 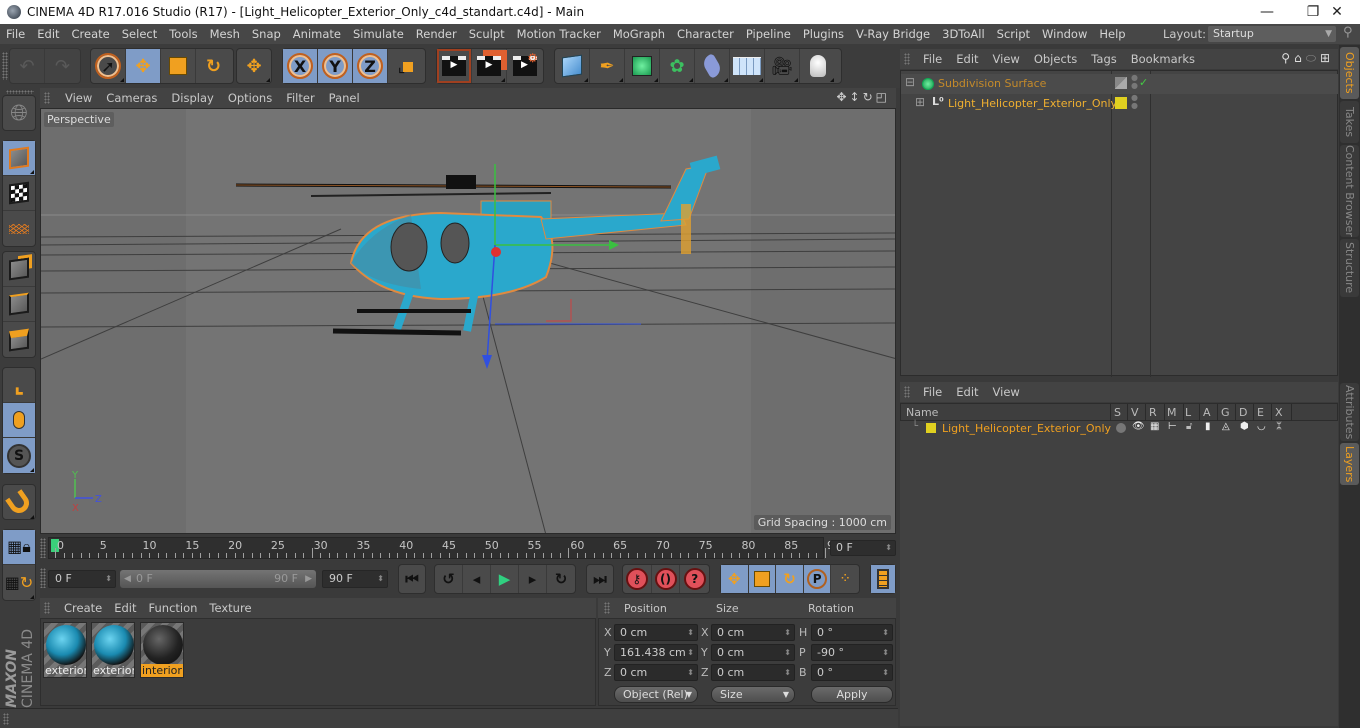 What do you see at coordinates (1134, 82) in the screenshot?
I see `visibility-dots-icon: ● ●` at bounding box center [1134, 82].